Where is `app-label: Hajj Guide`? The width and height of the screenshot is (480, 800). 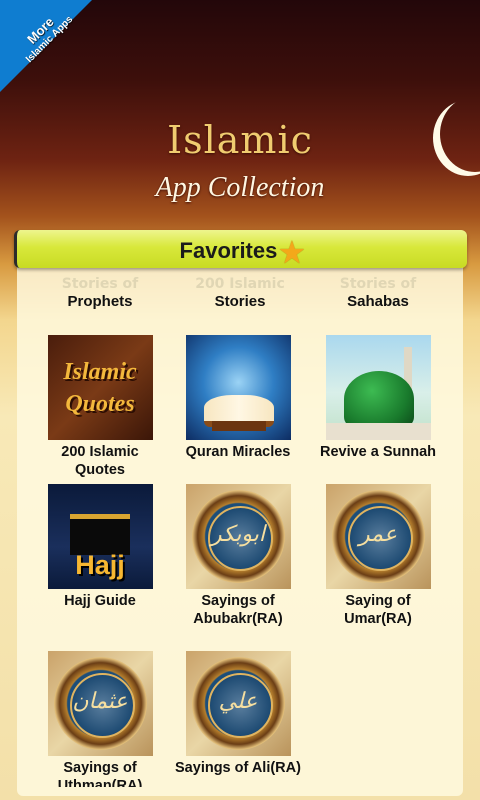 app-label: Hajj Guide is located at coordinates (100, 601).